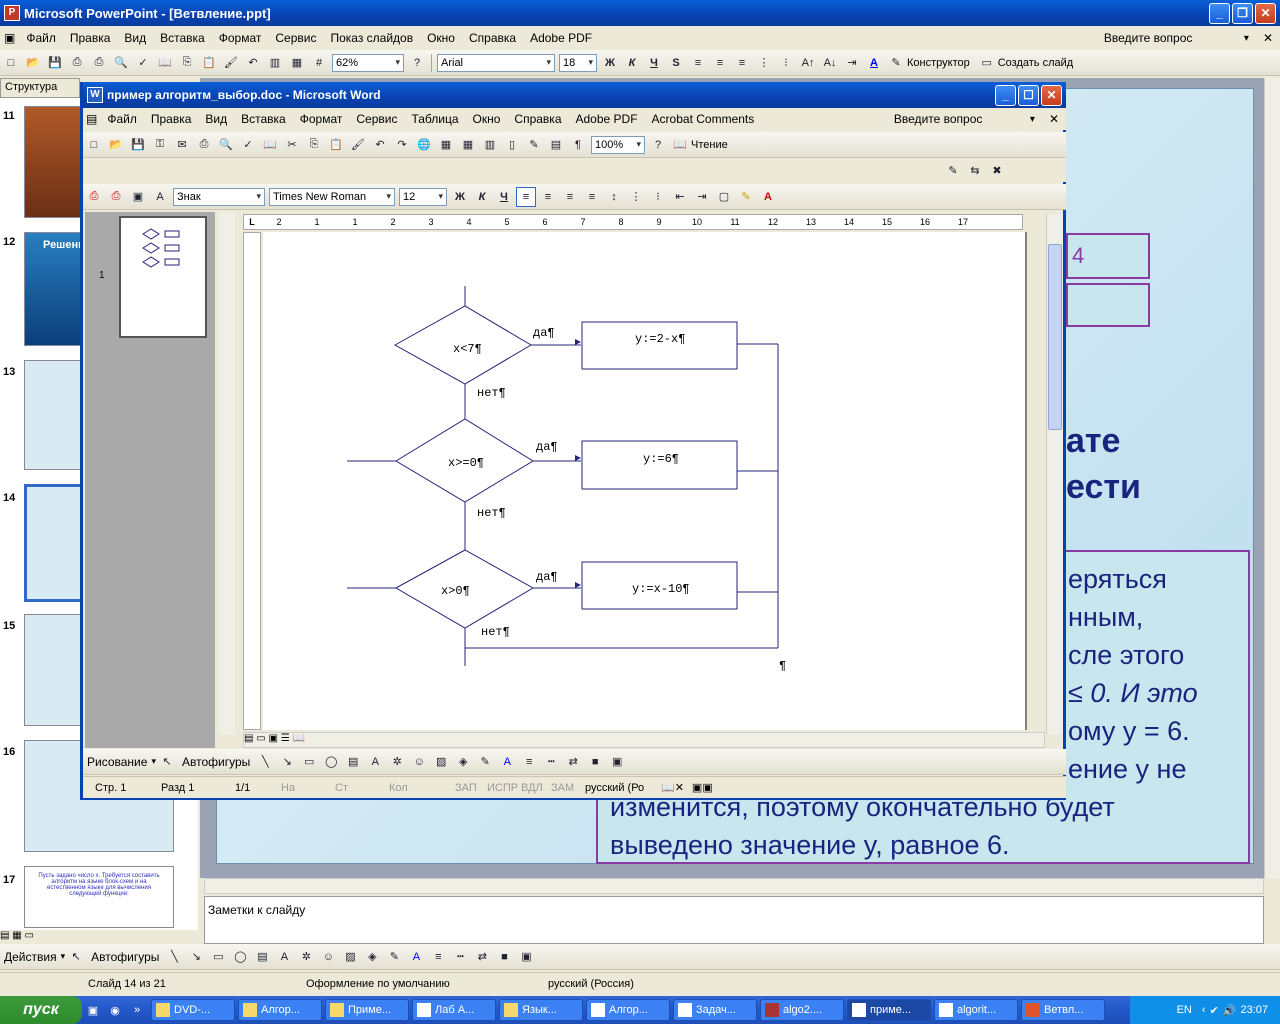 Image resolution: width=1280 pixels, height=1024 pixels. I want to click on numbering-icon: ⋮, so click(636, 197).